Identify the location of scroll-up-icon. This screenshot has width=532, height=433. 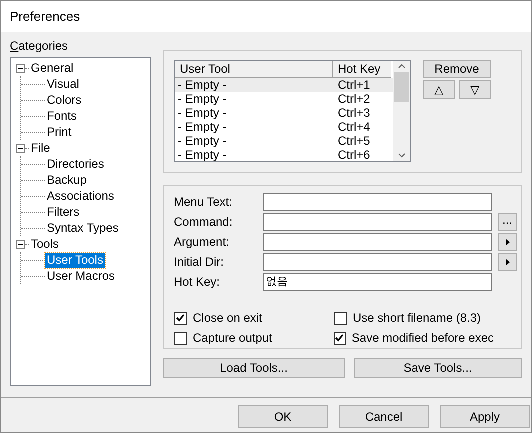
(402, 66).